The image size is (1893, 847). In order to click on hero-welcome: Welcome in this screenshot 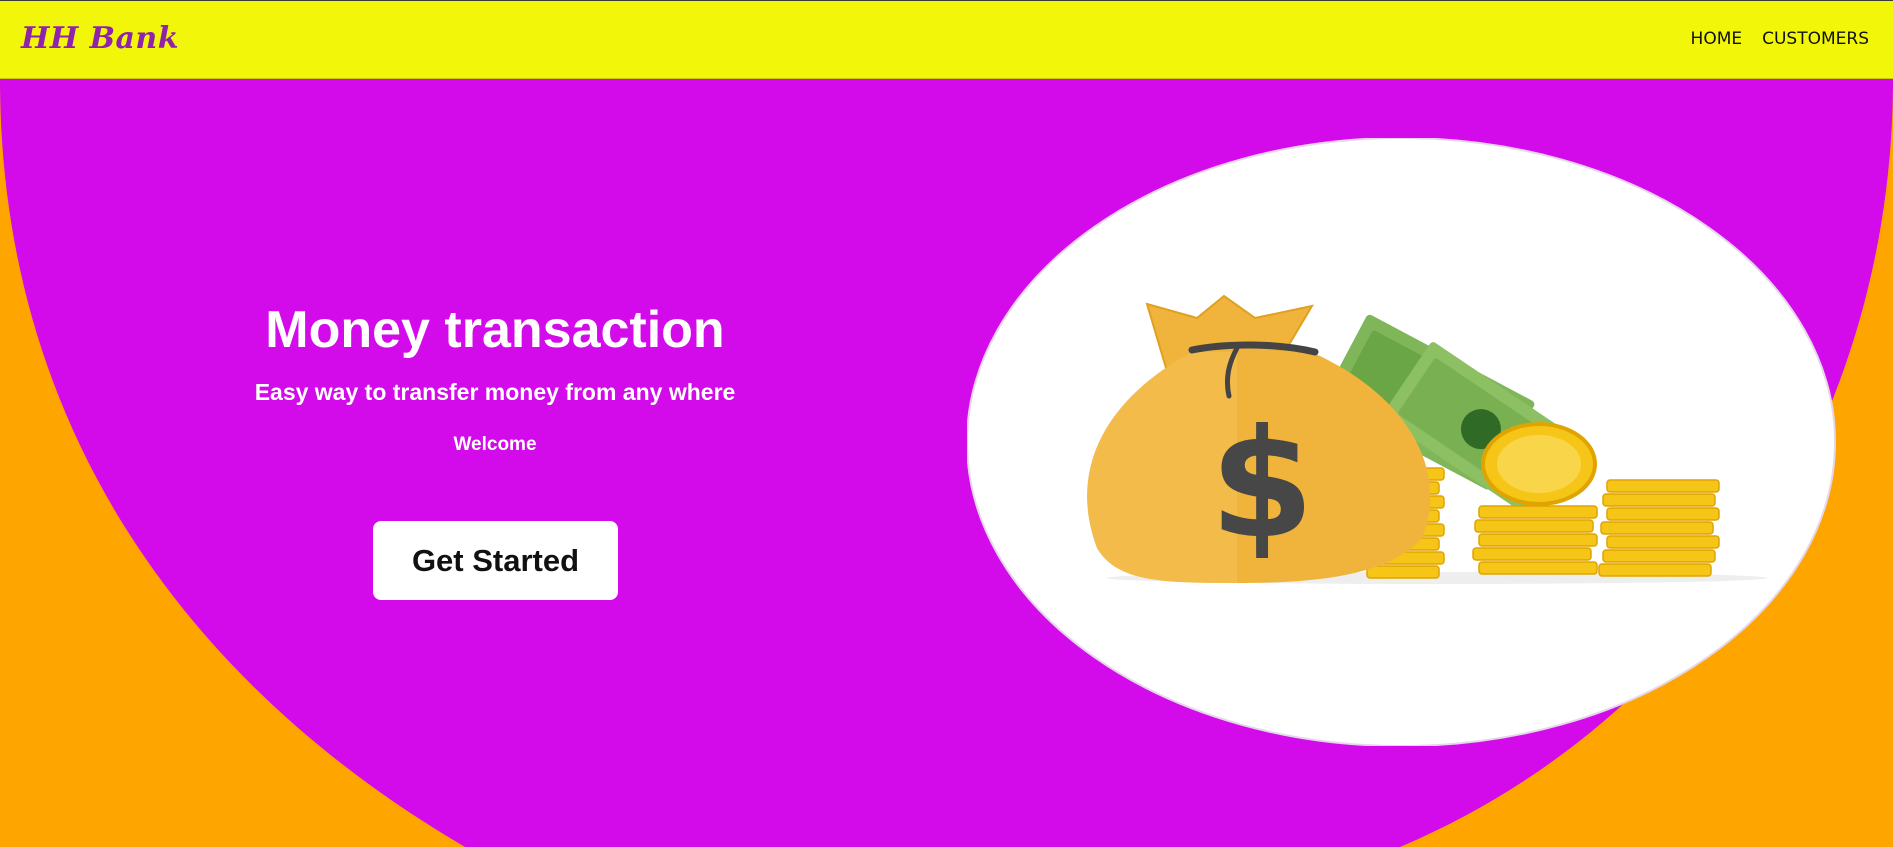, I will do `click(495, 444)`.